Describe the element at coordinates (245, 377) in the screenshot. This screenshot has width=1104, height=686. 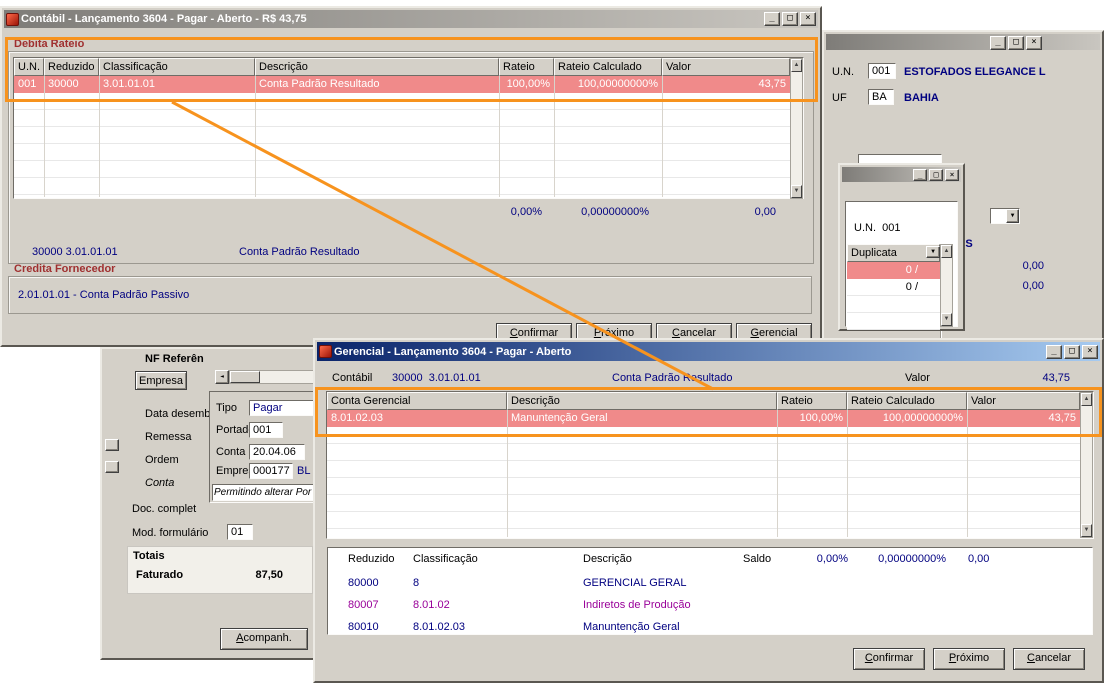
I see `hscroll-thumb` at that location.